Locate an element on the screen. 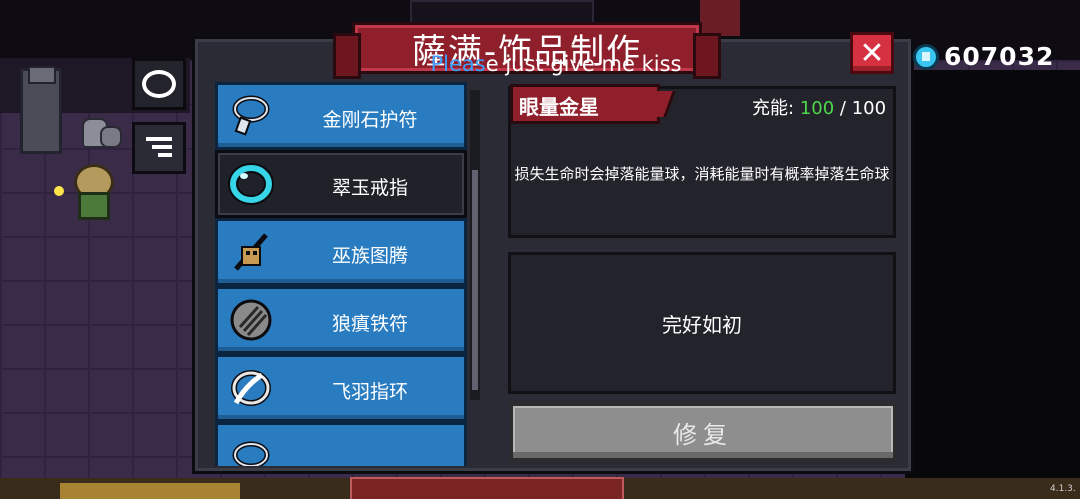  list-item: 狼瘨铁符 is located at coordinates (341, 320).